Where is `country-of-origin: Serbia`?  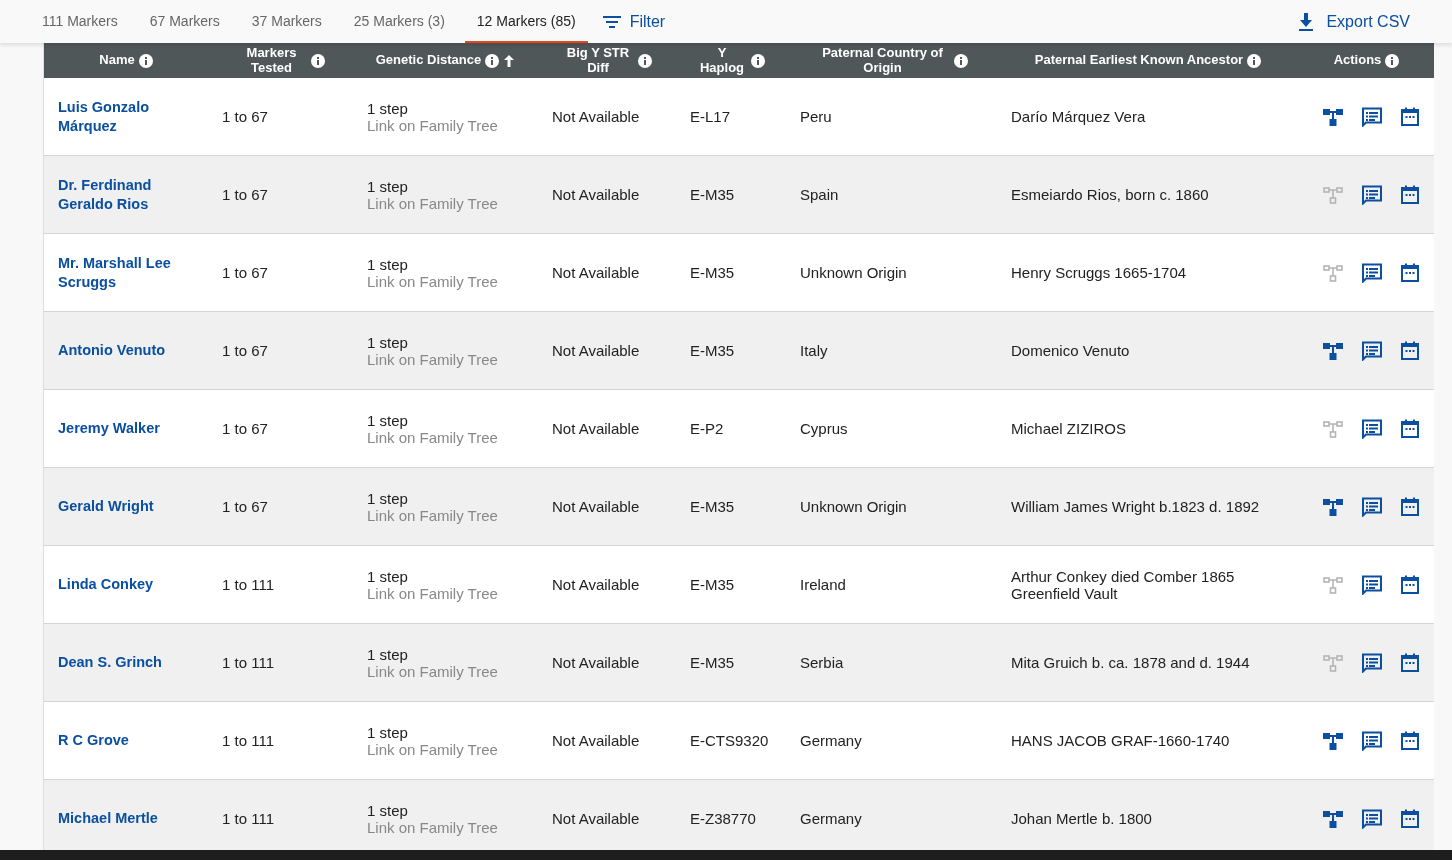
country-of-origin: Serbia is located at coordinates (822, 662).